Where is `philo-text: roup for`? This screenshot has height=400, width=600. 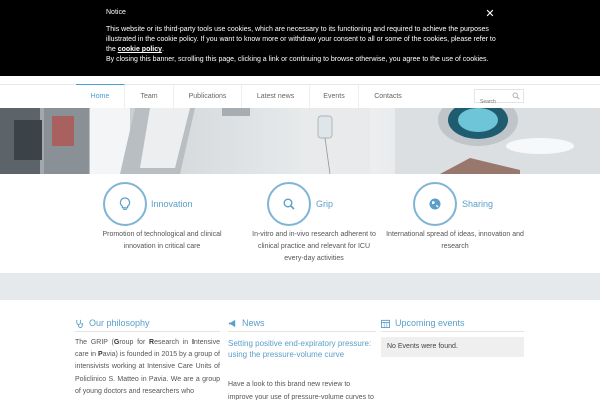 philo-text: roup for is located at coordinates (134, 342).